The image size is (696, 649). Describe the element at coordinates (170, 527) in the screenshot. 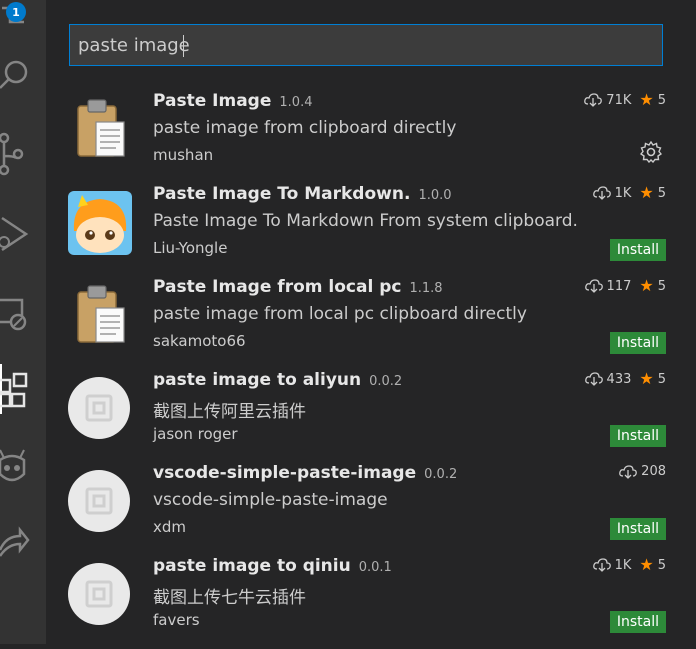

I see `extension-publisher: xdm` at that location.